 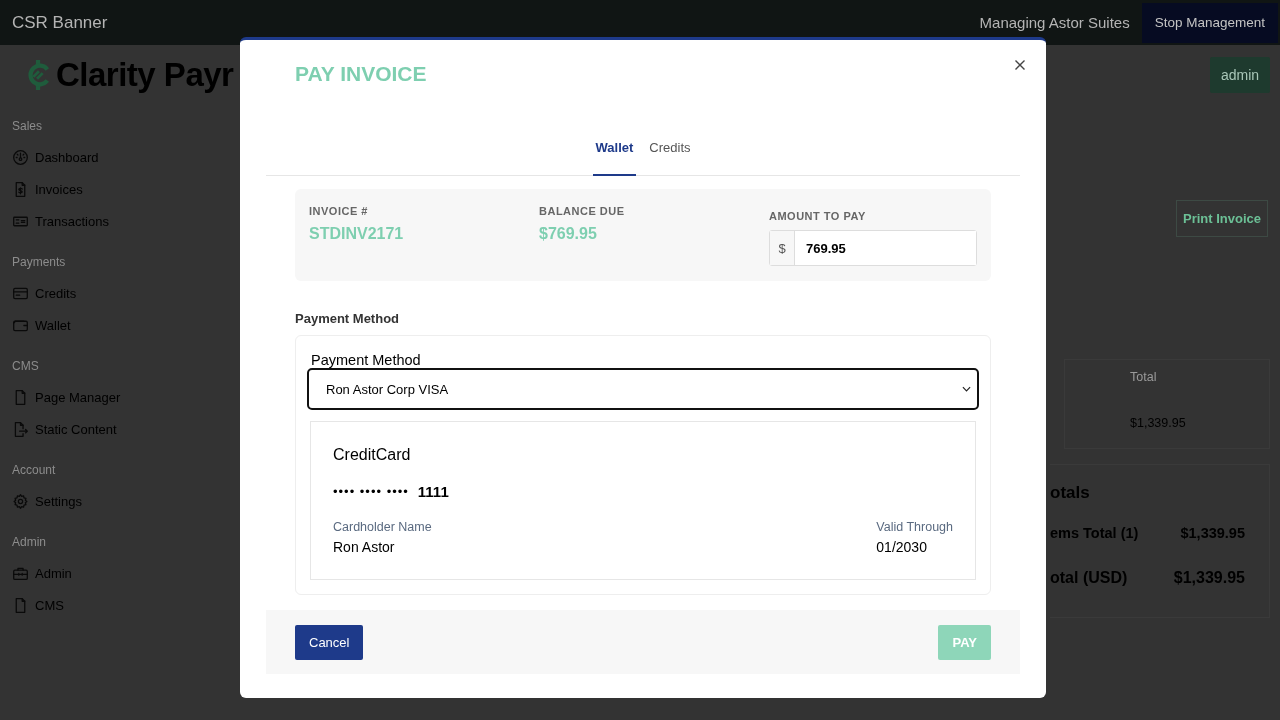 I want to click on cancel-button: Cancel, so click(x=329, y=642).